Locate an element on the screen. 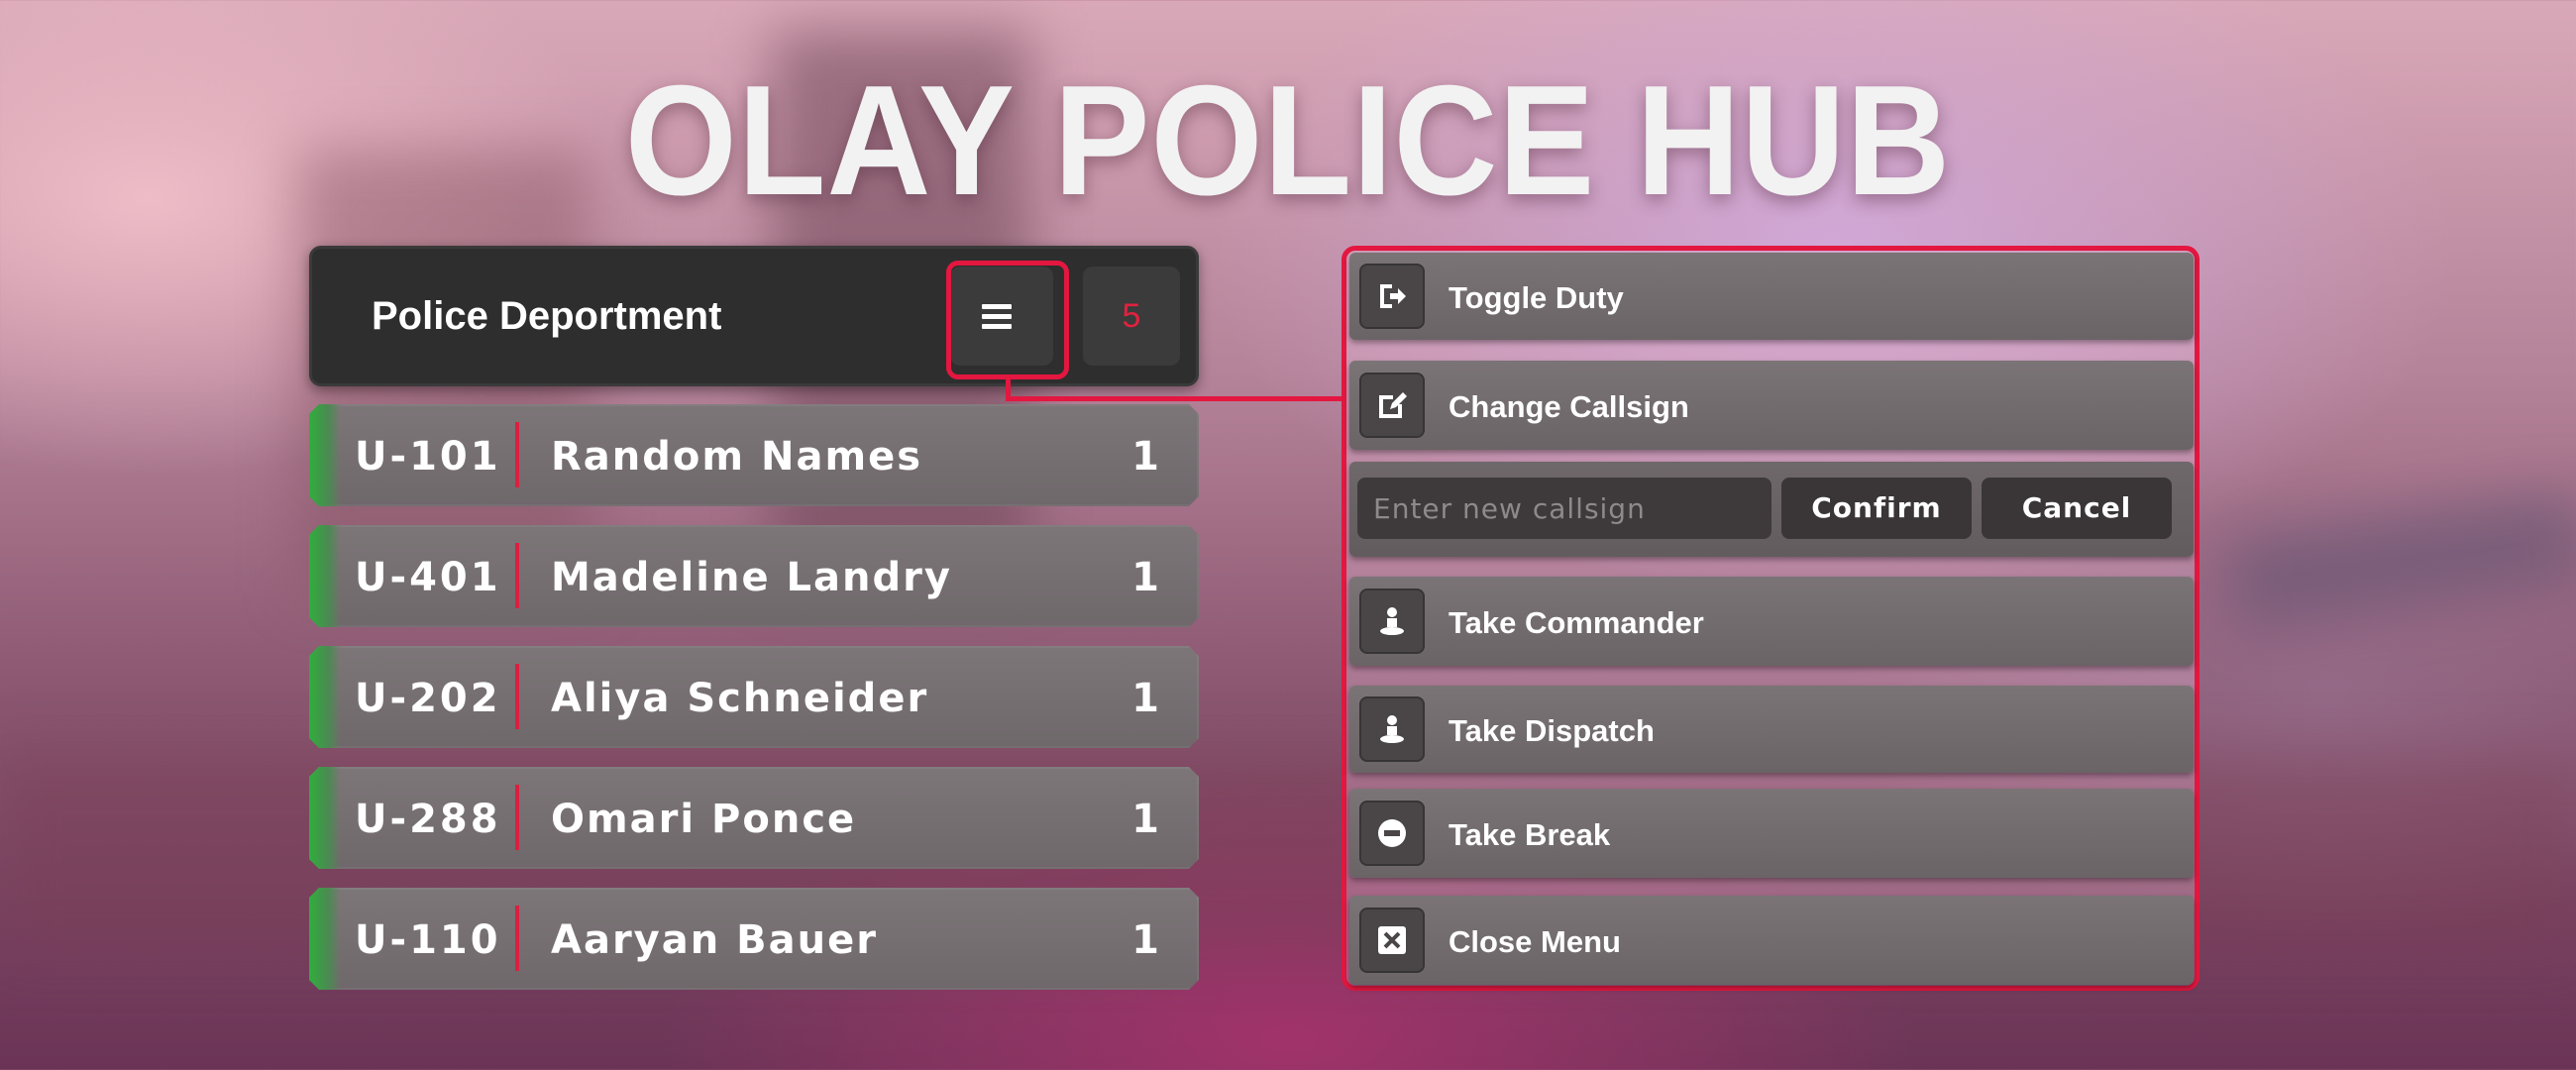 This screenshot has height=1070, width=2576. unit-callsign: U-110 is located at coordinates (428, 940).